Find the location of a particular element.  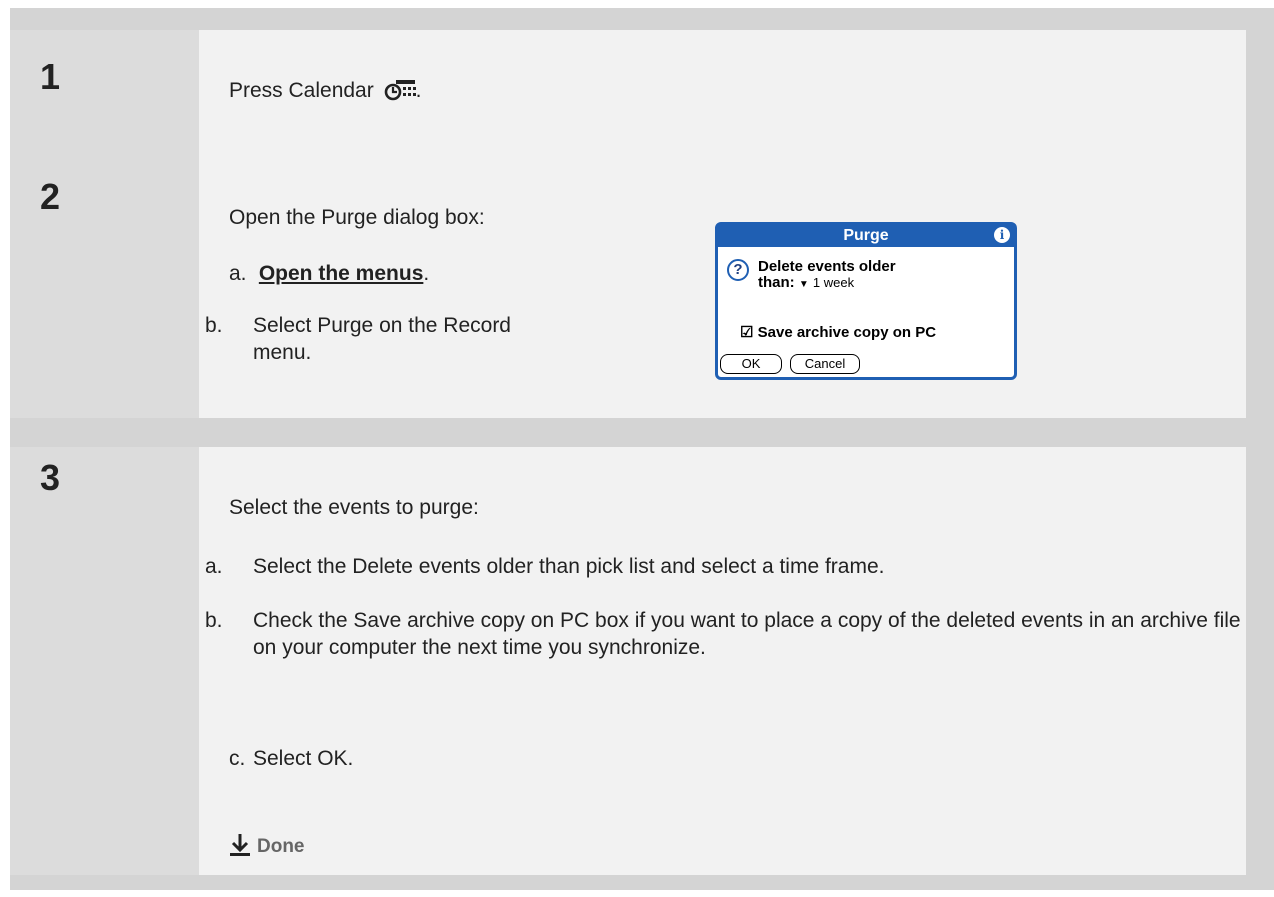

cancel-button: Cancel is located at coordinates (825, 364).